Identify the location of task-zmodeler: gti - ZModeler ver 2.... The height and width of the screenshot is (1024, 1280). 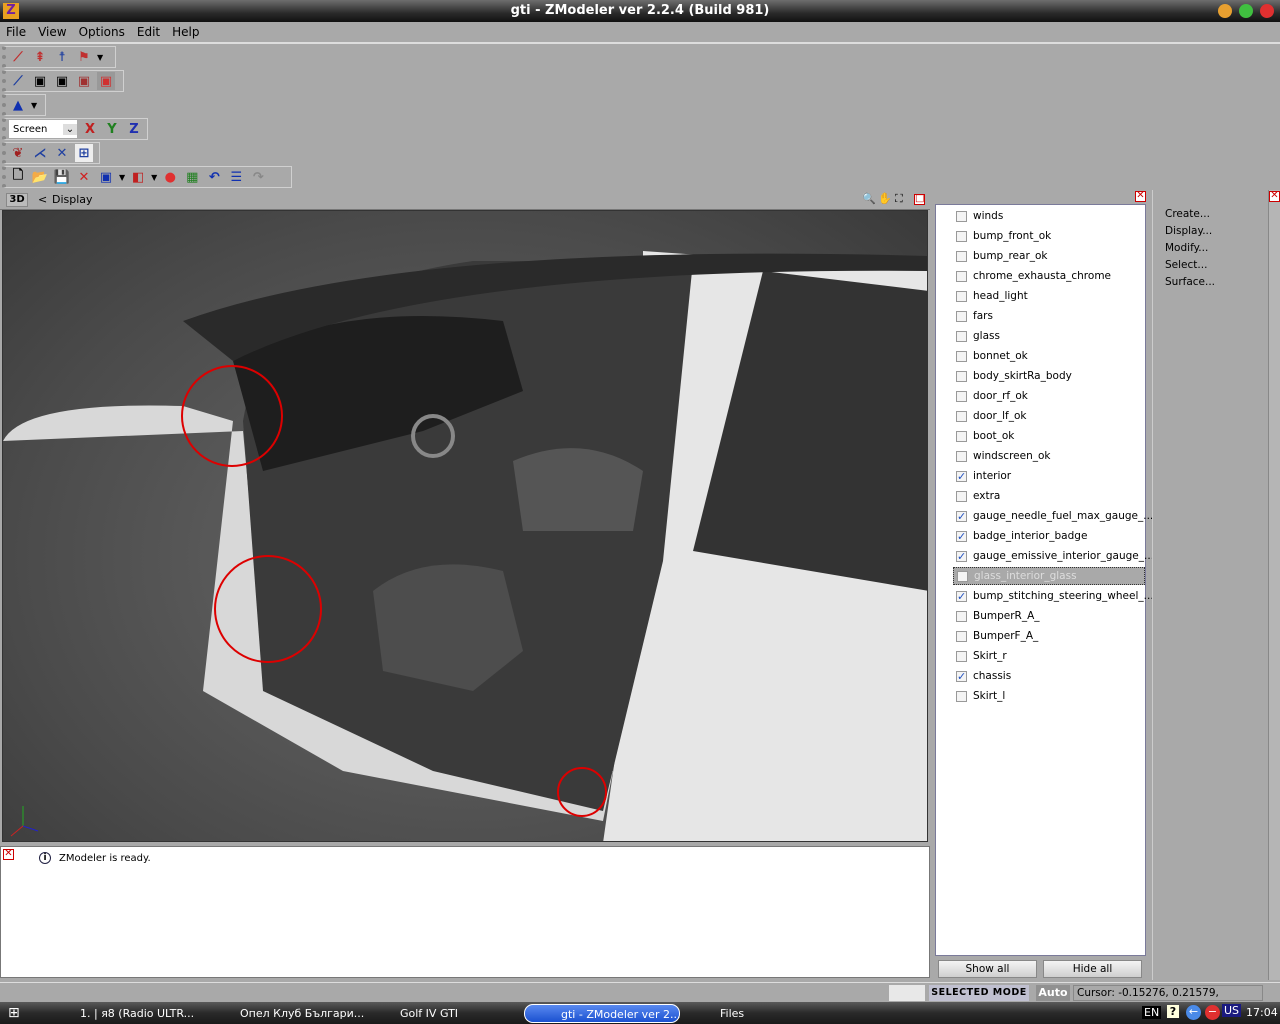
(602, 1013).